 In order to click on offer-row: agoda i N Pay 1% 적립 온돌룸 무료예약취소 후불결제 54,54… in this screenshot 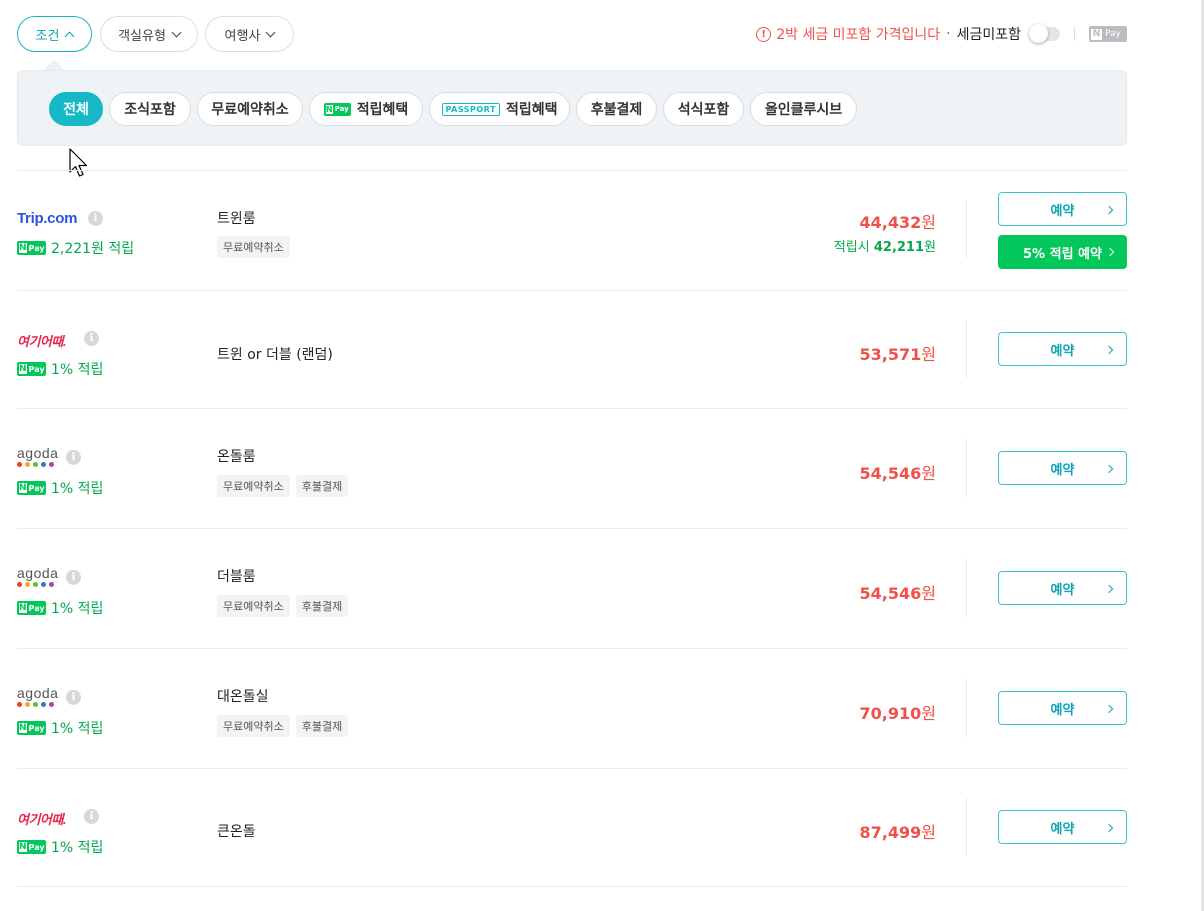, I will do `click(572, 468)`.